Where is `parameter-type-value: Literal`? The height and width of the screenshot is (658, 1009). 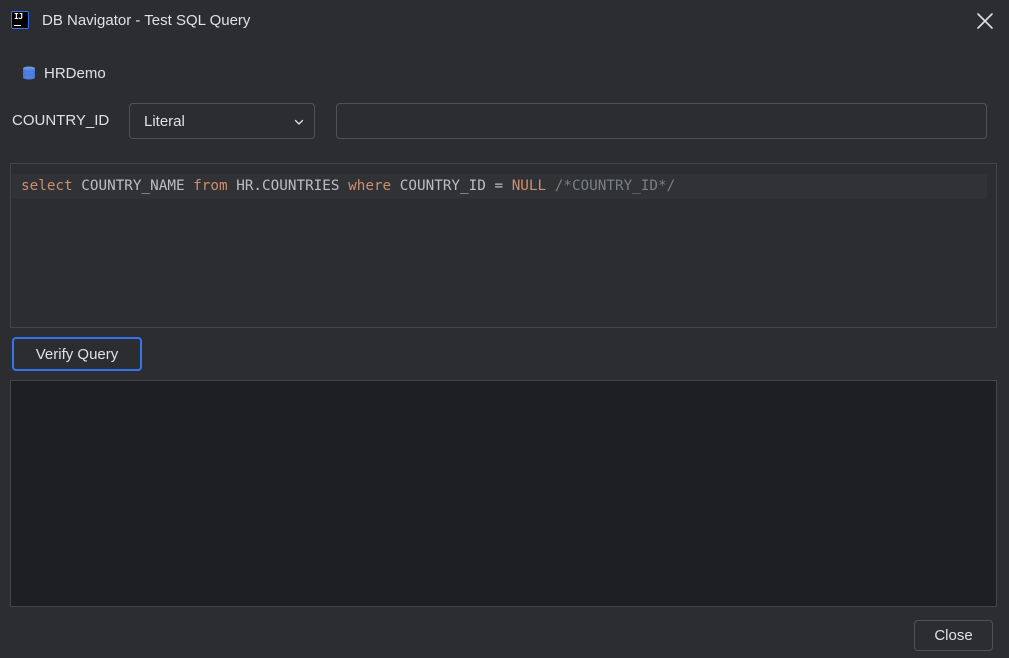 parameter-type-value: Literal is located at coordinates (164, 121).